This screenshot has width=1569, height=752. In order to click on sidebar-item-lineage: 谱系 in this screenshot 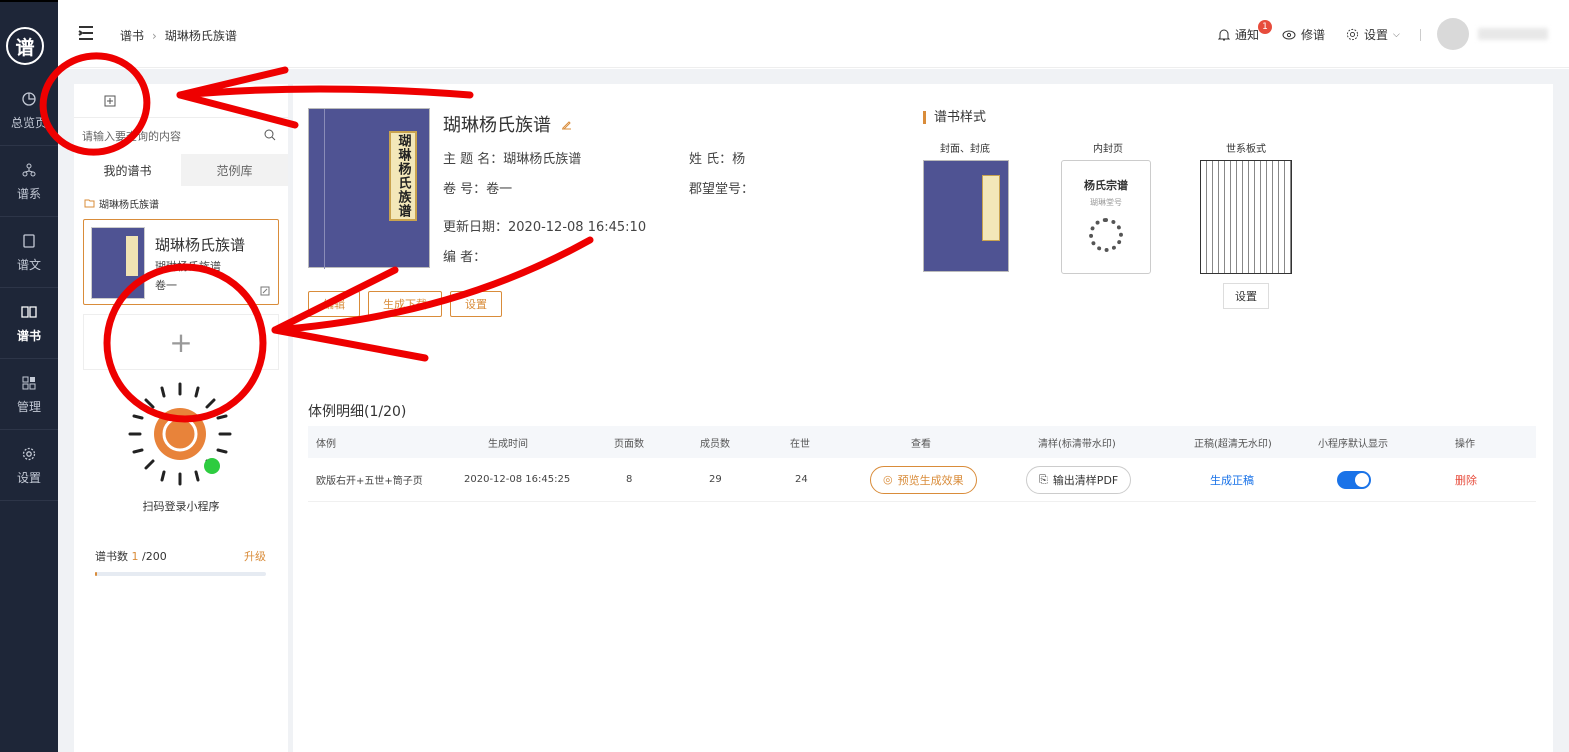, I will do `click(29, 182)`.